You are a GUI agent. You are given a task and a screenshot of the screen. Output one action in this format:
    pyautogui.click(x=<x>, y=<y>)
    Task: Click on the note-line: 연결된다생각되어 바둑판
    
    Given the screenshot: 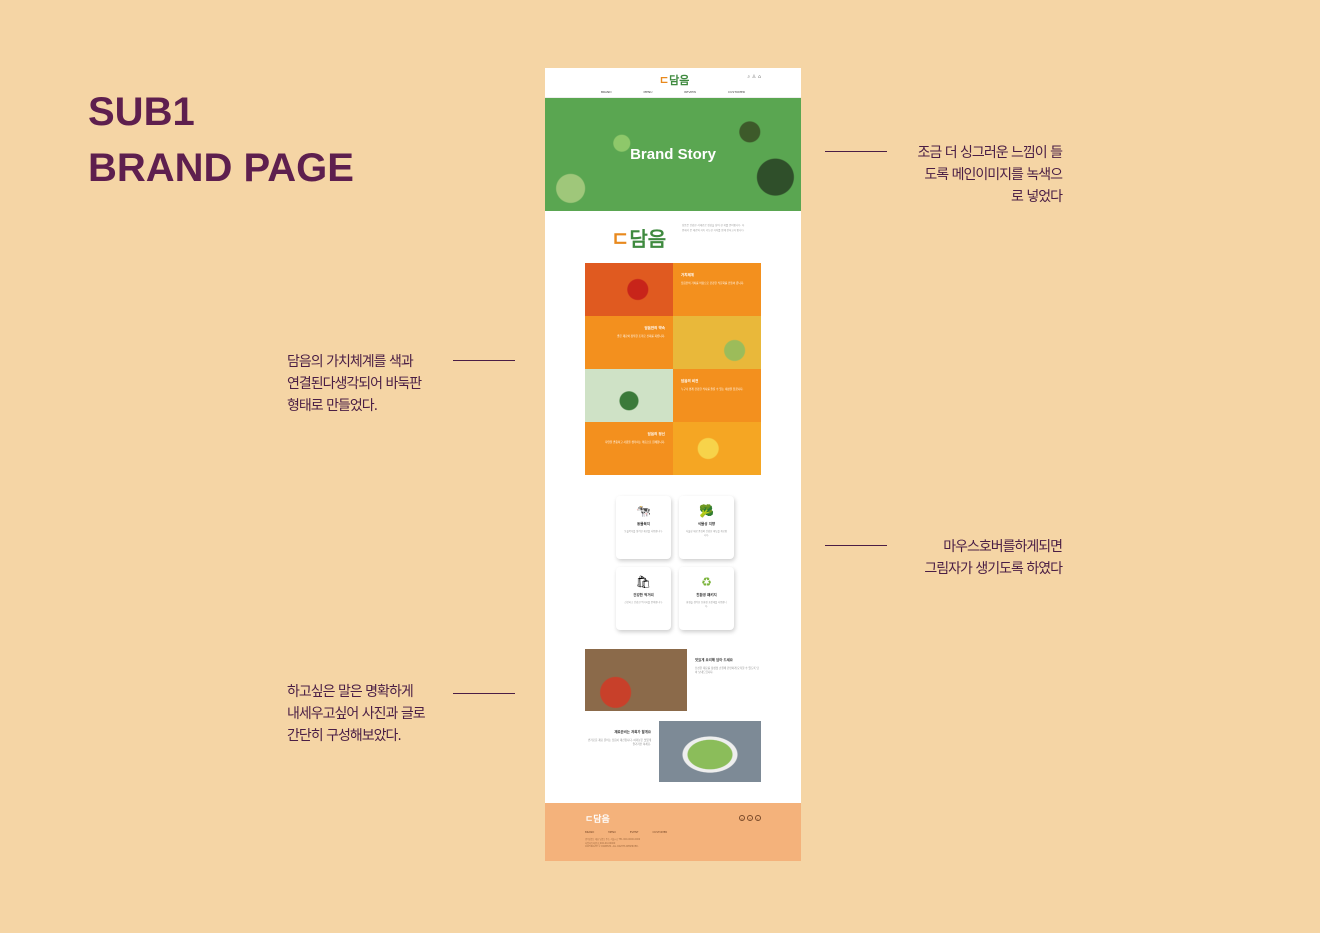 What is the action you would take?
    pyautogui.click(x=354, y=384)
    